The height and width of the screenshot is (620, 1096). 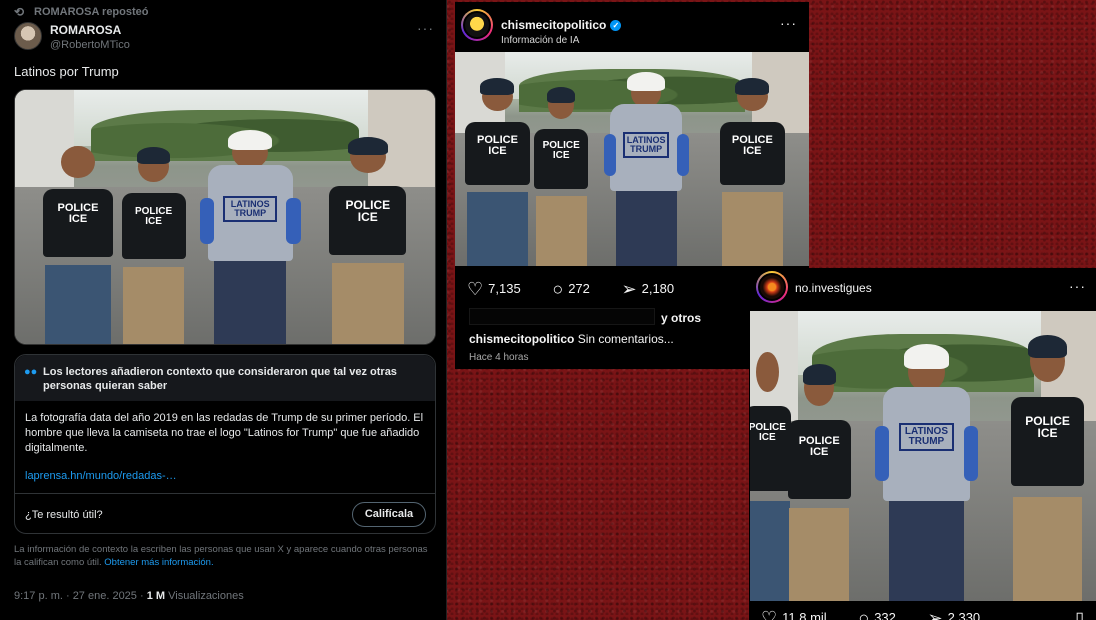 What do you see at coordinates (561, 25) in the screenshot?
I see `username: chismecitopolitico ✓` at bounding box center [561, 25].